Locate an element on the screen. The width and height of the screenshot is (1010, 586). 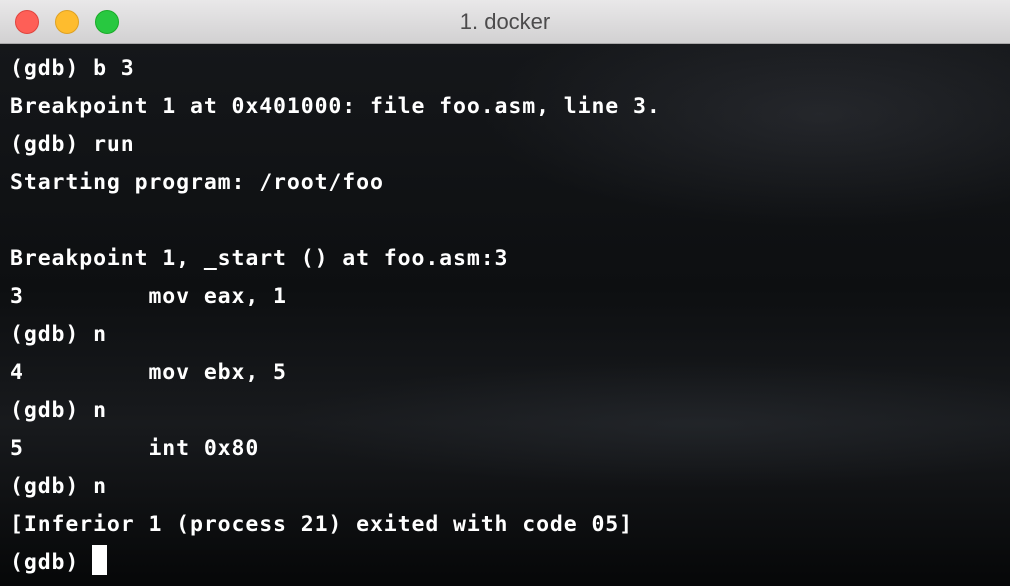
terminal-line: (gdb) run is located at coordinates (72, 144).